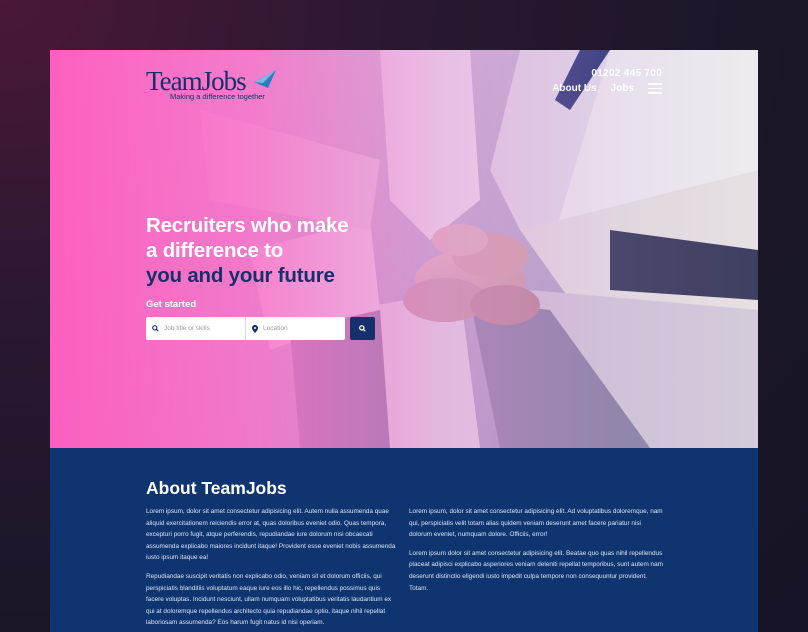 The height and width of the screenshot is (632, 808). Describe the element at coordinates (199, 328) in the screenshot. I see `job-title-input` at that location.